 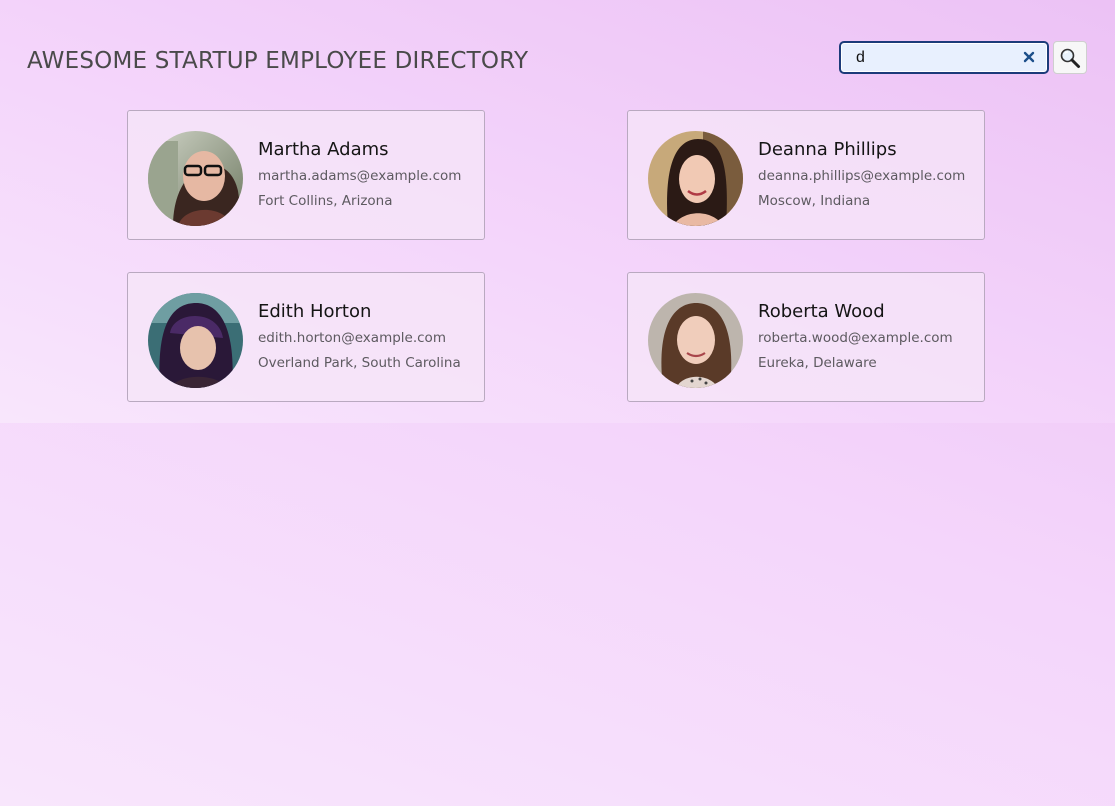 What do you see at coordinates (862, 176) in the screenshot?
I see `employee-email: deanna.phillips@example.com` at bounding box center [862, 176].